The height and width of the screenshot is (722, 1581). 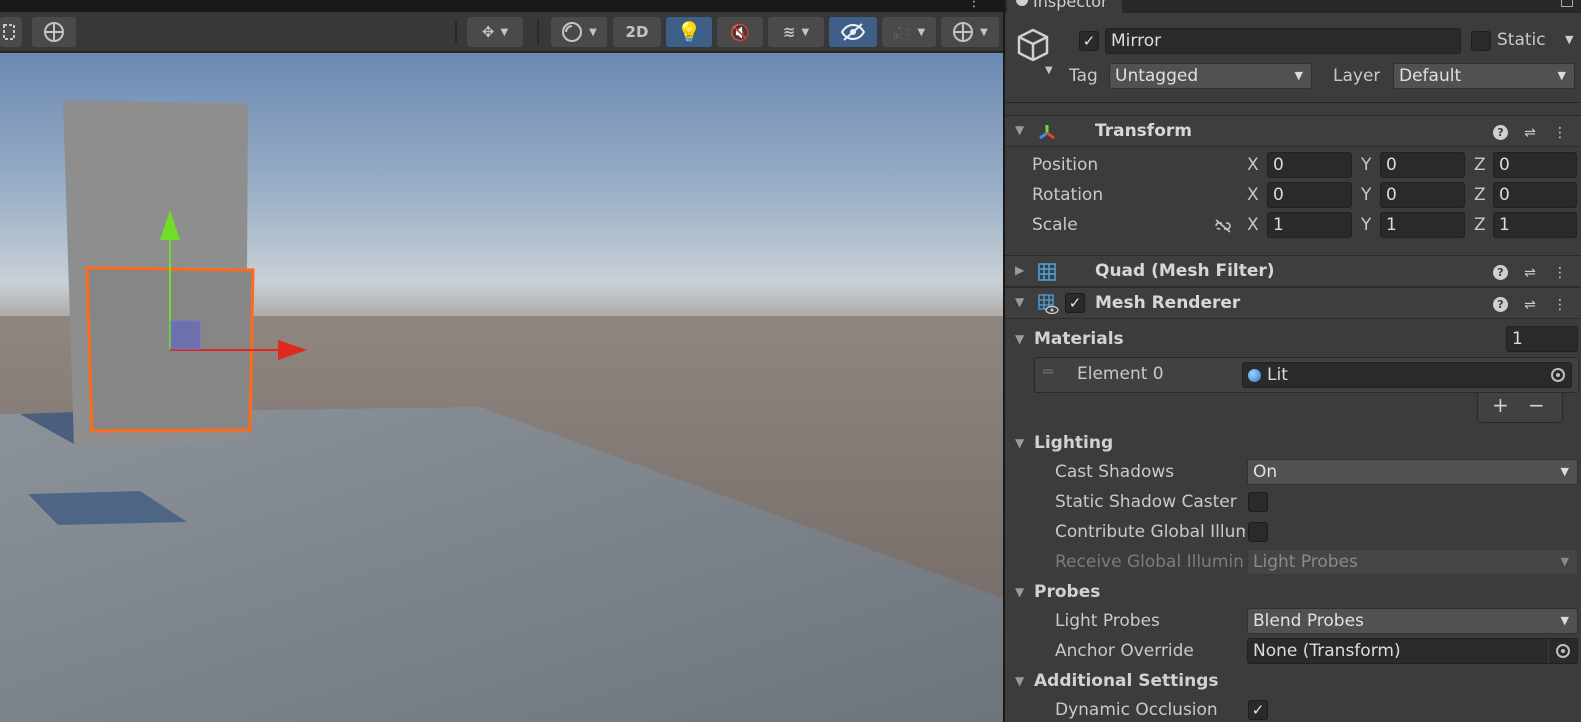 I want to click on rotation-y-label: Y, so click(x=1366, y=195).